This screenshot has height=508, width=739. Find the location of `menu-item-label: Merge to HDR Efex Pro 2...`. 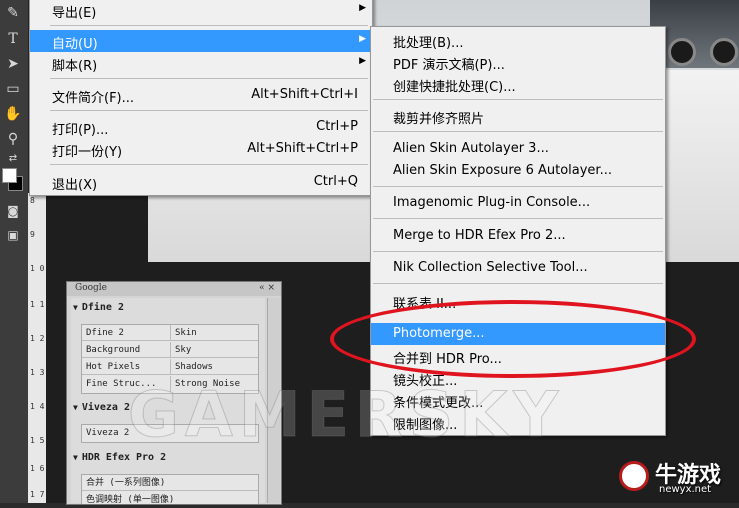

menu-item-label: Merge to HDR Efex Pro 2... is located at coordinates (479, 235).